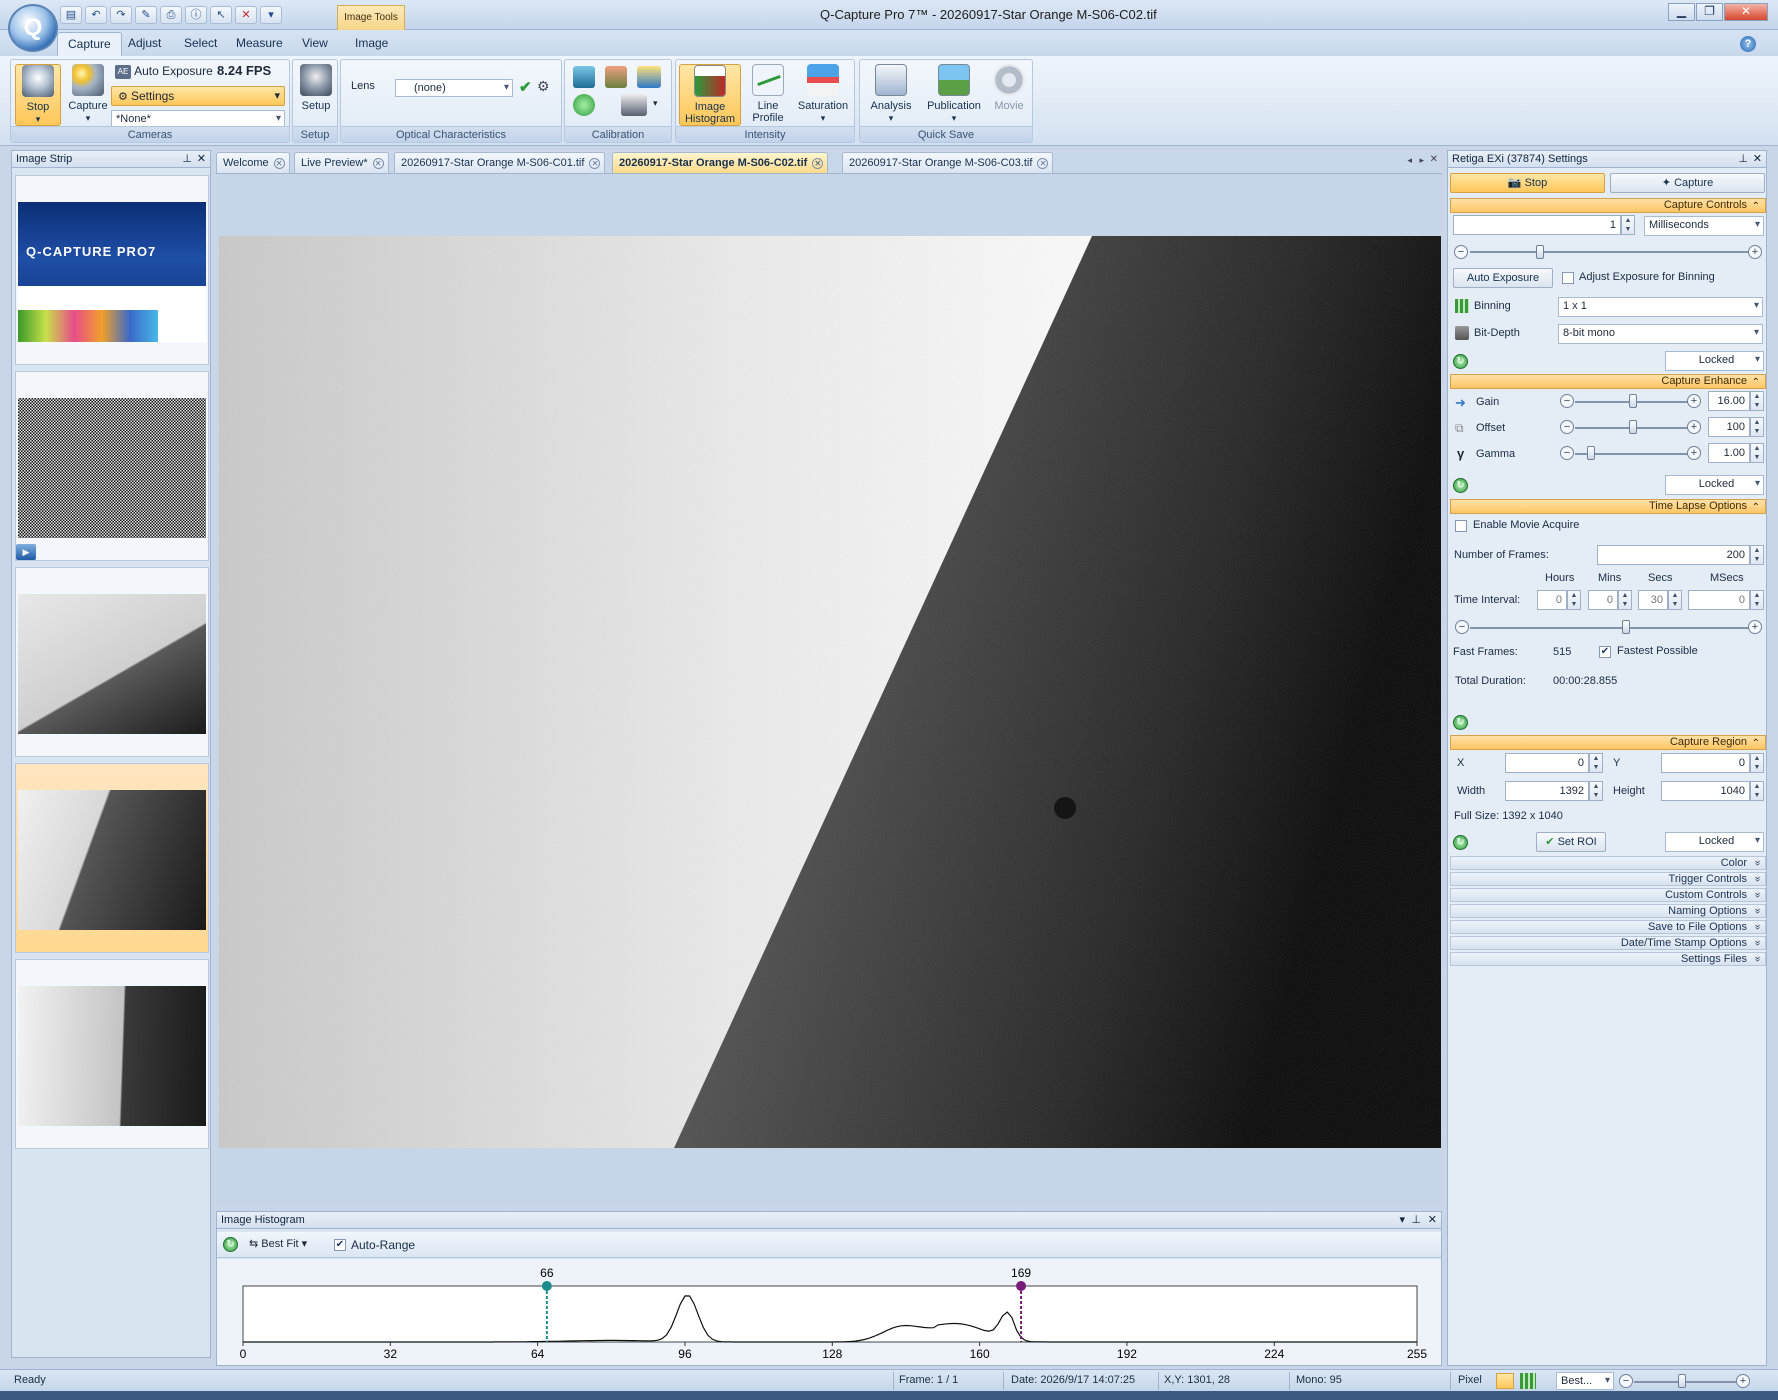 This screenshot has width=1778, height=1400. Describe the element at coordinates (616, 77) in the screenshot. I see `calibration-image-icon` at that location.